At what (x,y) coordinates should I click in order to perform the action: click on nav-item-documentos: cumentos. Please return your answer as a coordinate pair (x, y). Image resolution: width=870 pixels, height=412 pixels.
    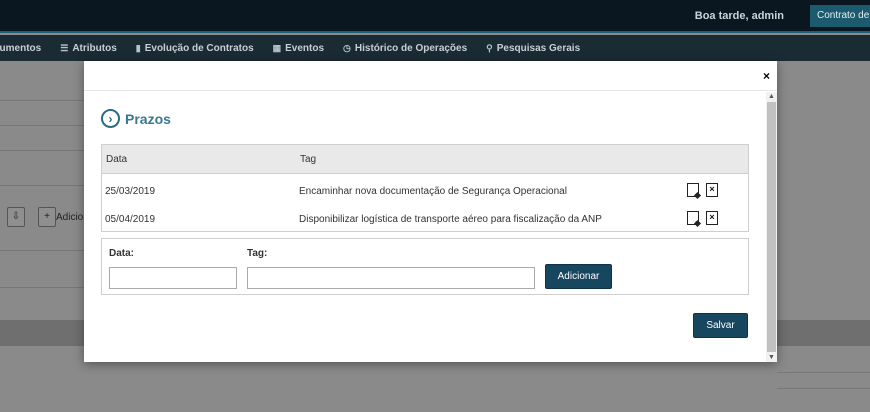
    Looking at the image, I should click on (20, 48).